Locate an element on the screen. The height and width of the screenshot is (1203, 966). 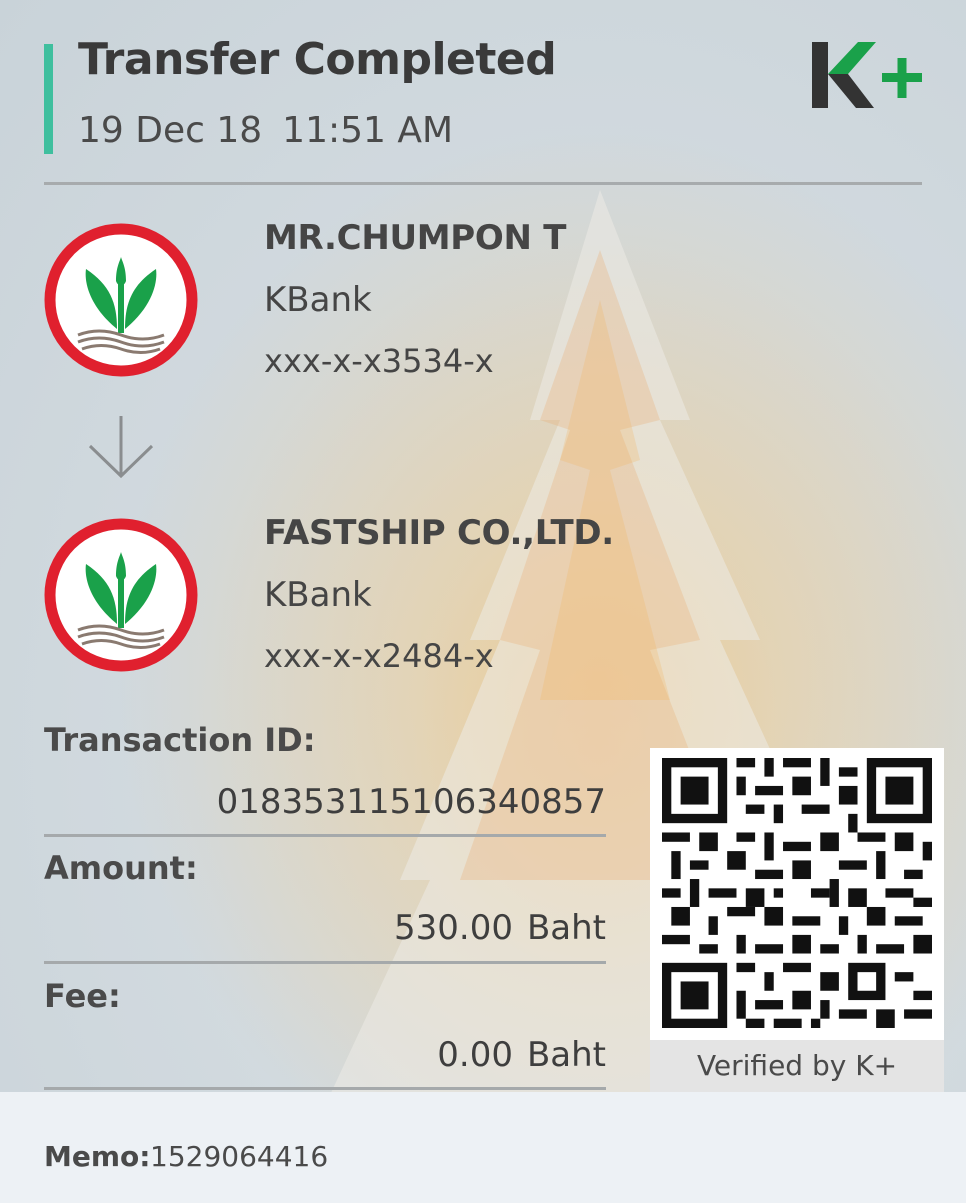
amount-label: Amount: is located at coordinates (121, 868).